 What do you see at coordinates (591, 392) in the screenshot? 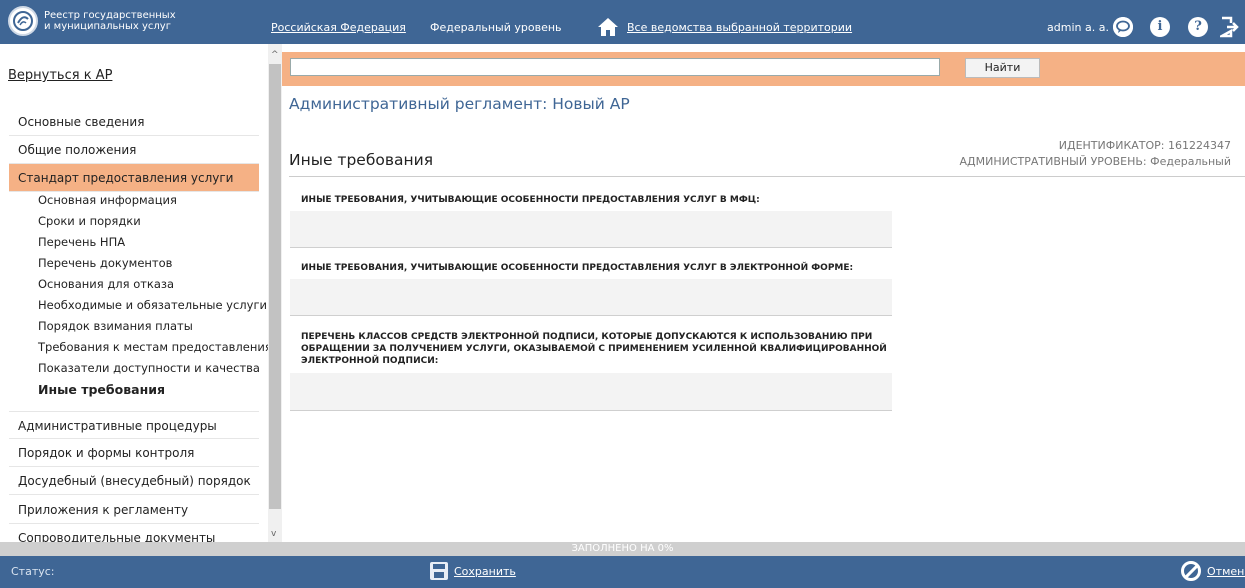
I see `field-input-signature` at bounding box center [591, 392].